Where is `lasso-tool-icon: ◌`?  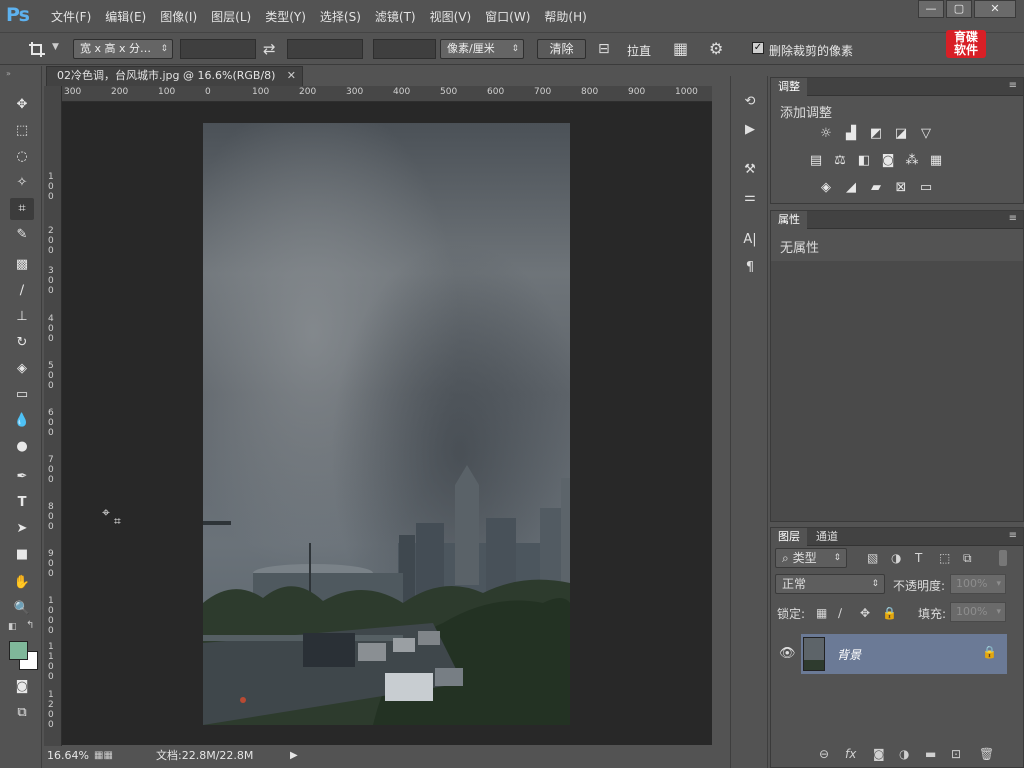 lasso-tool-icon: ◌ is located at coordinates (22, 157).